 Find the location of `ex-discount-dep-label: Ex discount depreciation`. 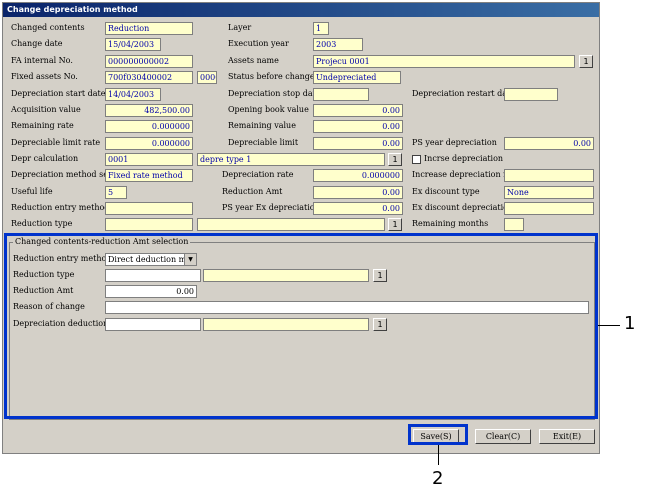

ex-discount-dep-label: Ex discount depreciation is located at coordinates (463, 207).